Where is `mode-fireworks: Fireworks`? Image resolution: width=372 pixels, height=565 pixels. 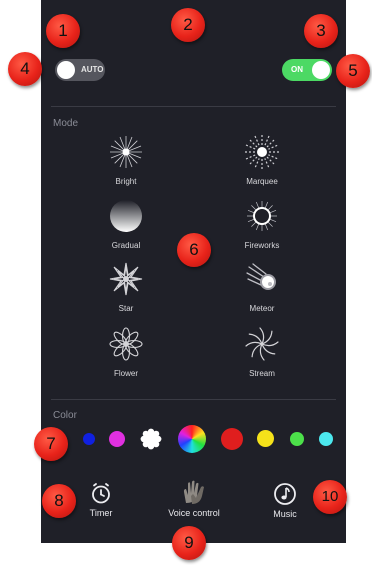 mode-fireworks: Fireworks is located at coordinates (262, 224).